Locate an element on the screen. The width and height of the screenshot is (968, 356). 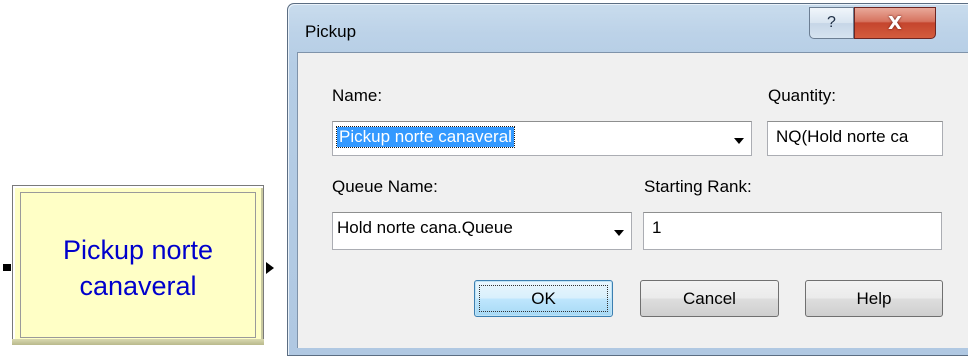
queue-name-combobox-value: Hold norte cana.Queue is located at coordinates (425, 227).